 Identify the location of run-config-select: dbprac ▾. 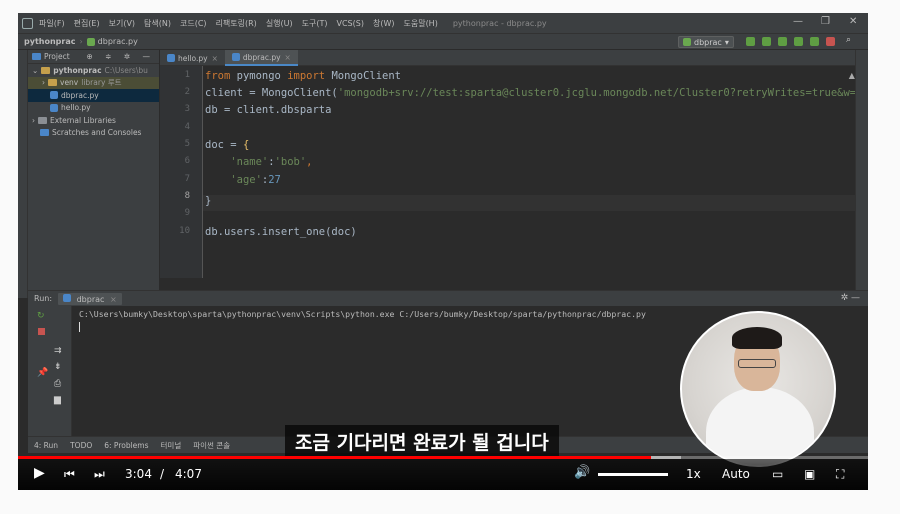
(706, 42).